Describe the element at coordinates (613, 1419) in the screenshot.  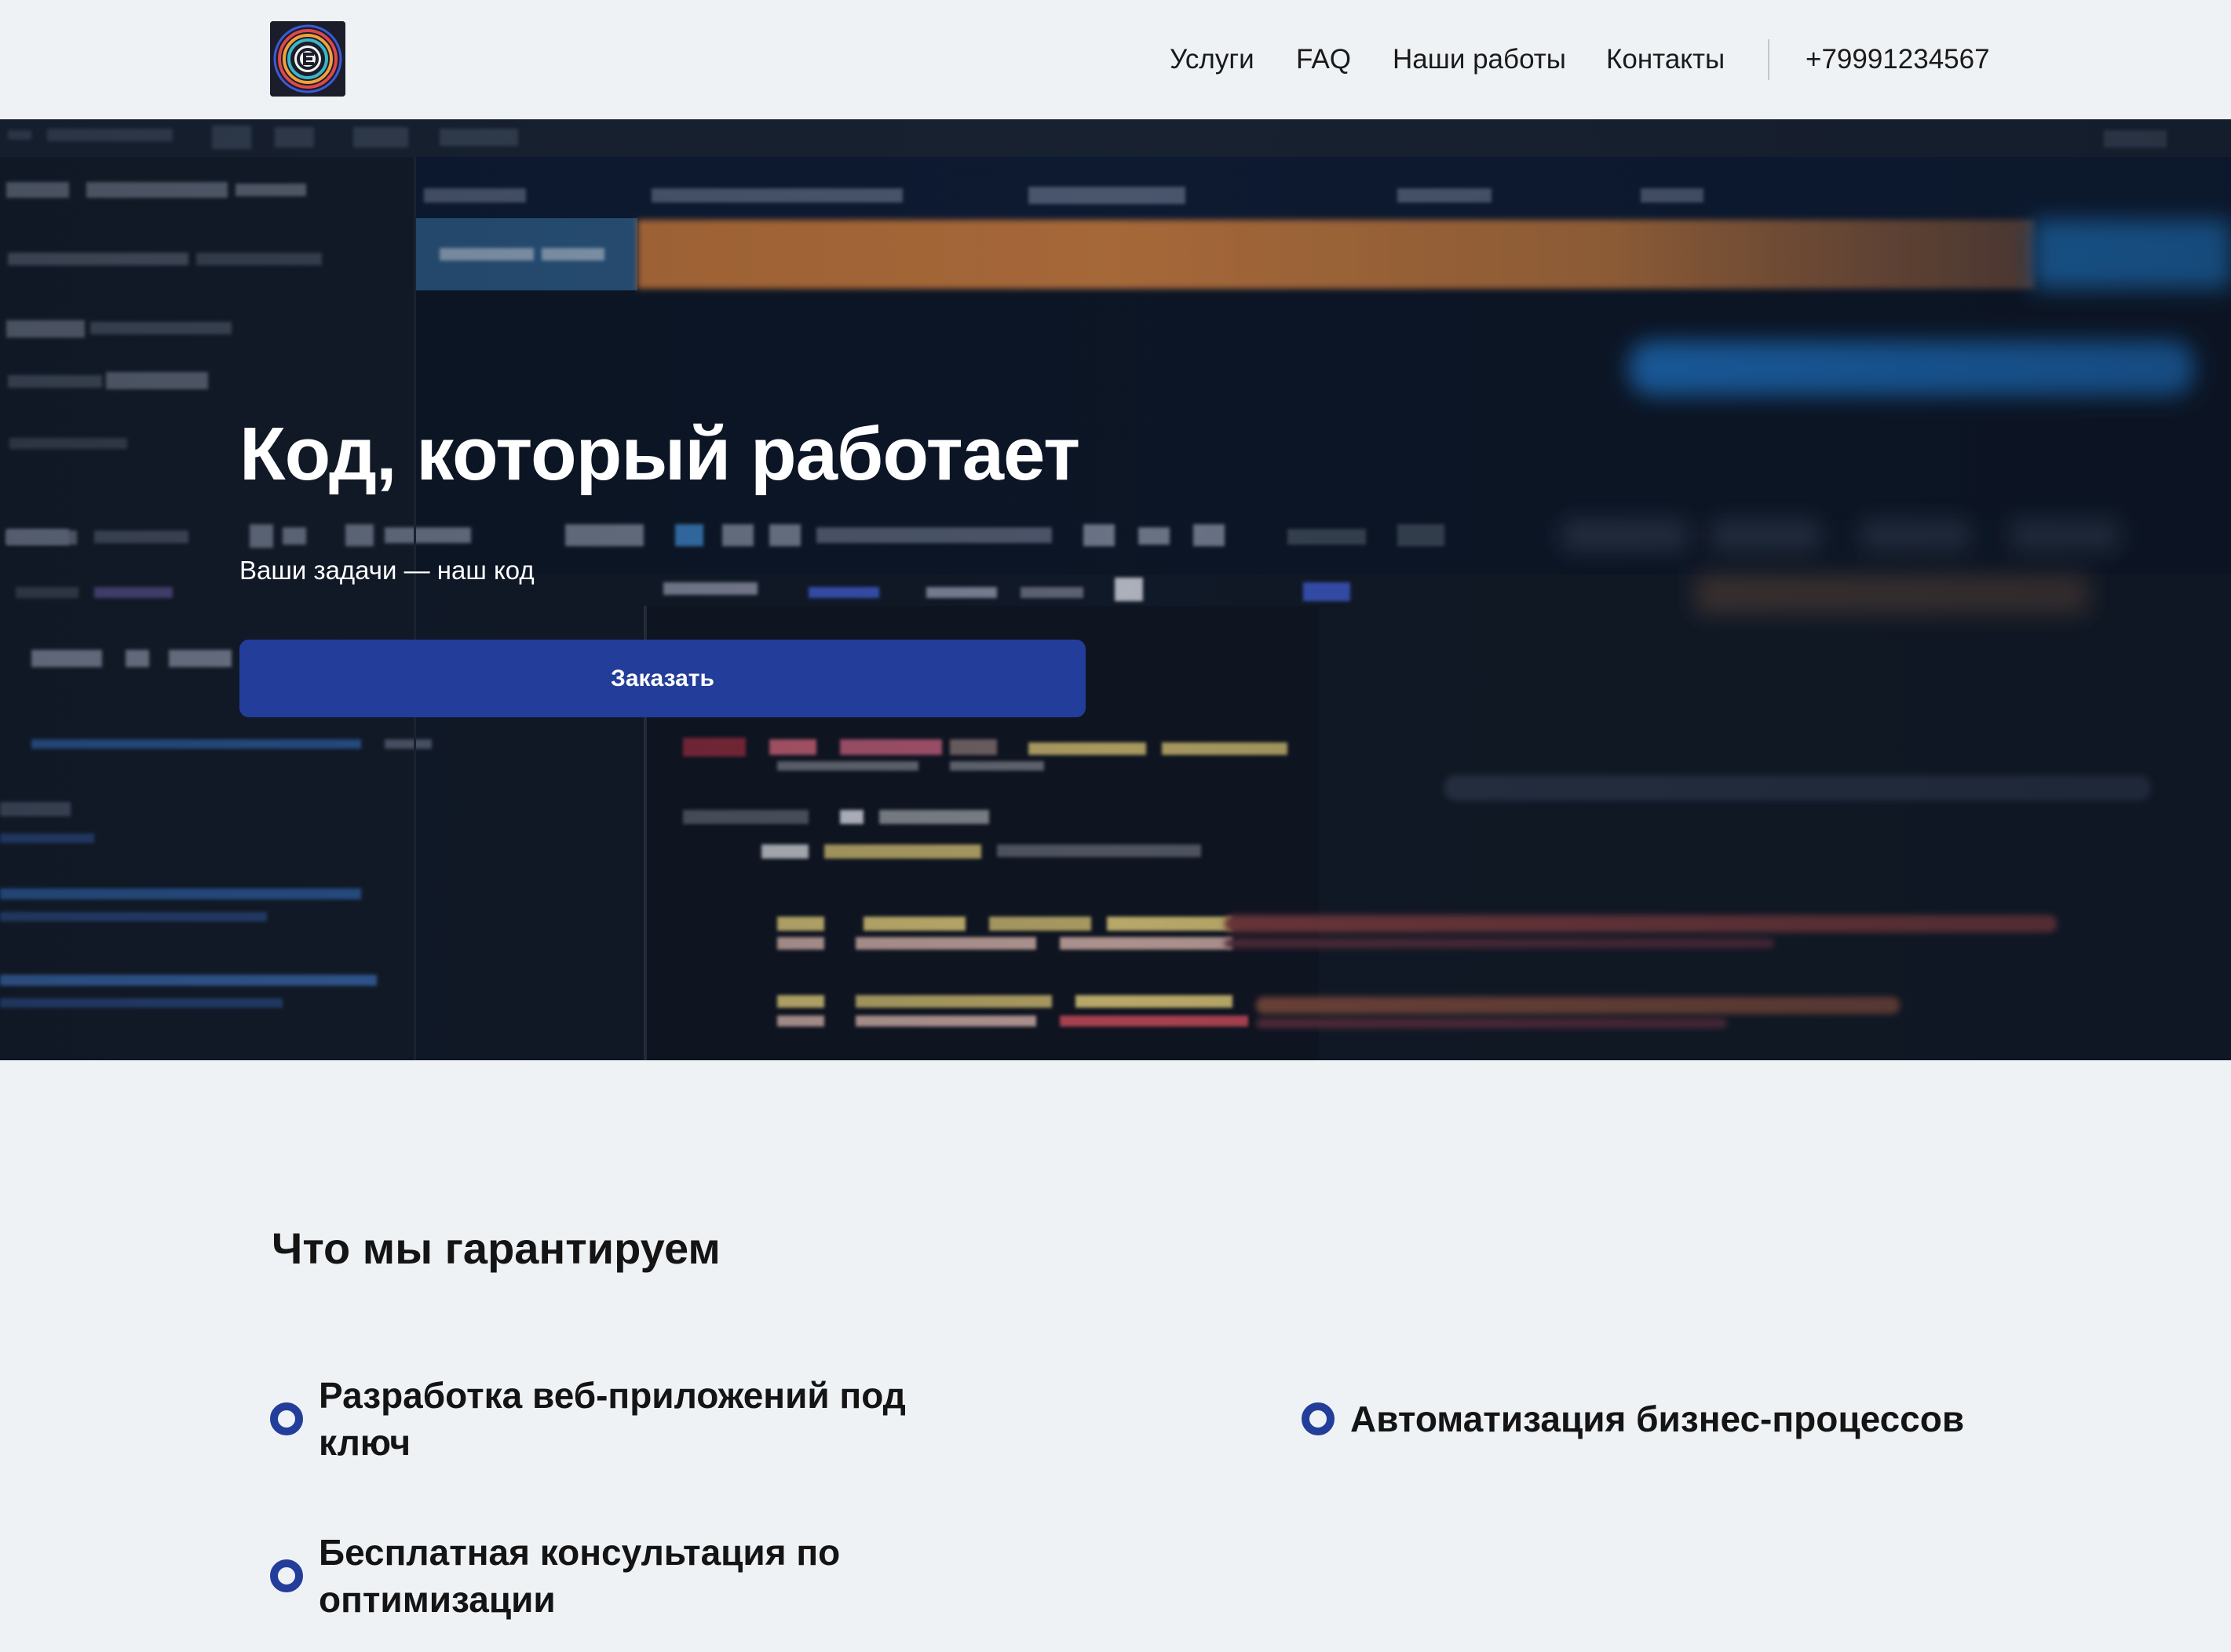
I see `guarantee-text: Разработка веб-приложений под ключ` at that location.